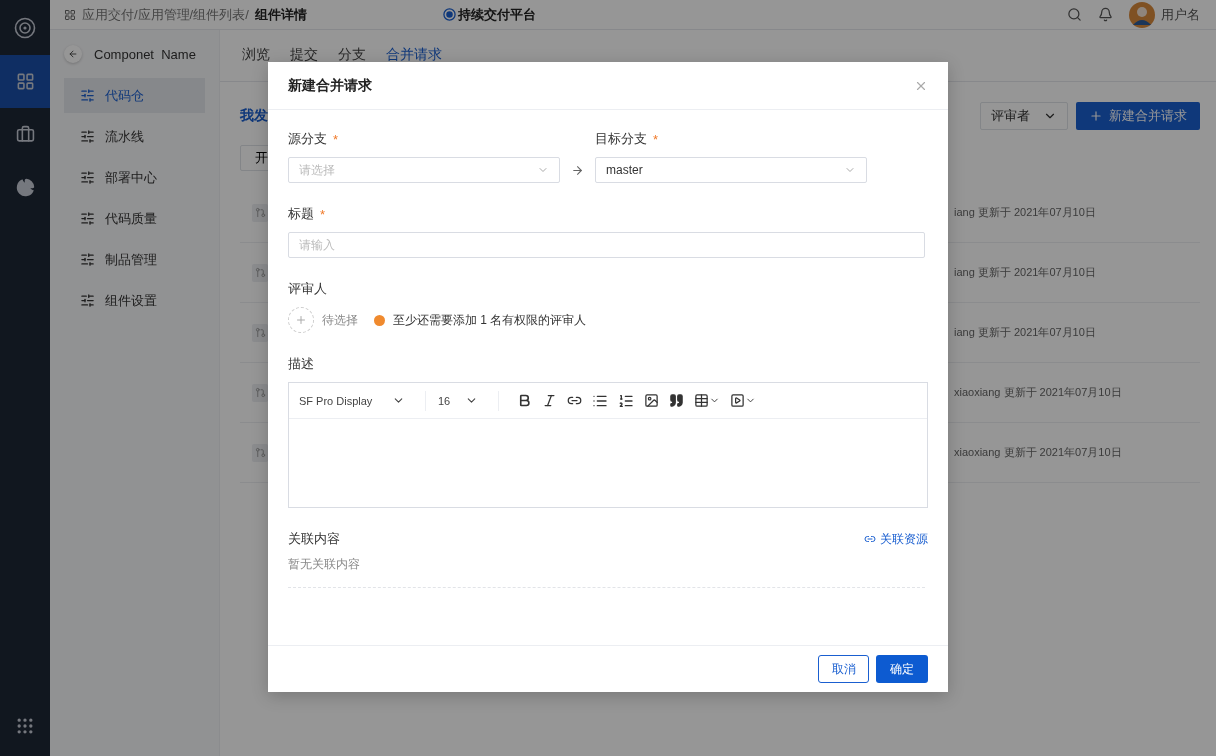 The height and width of the screenshot is (756, 1216). Describe the element at coordinates (1024, 116) in the screenshot. I see `reviewer-filter: 评审者` at that location.